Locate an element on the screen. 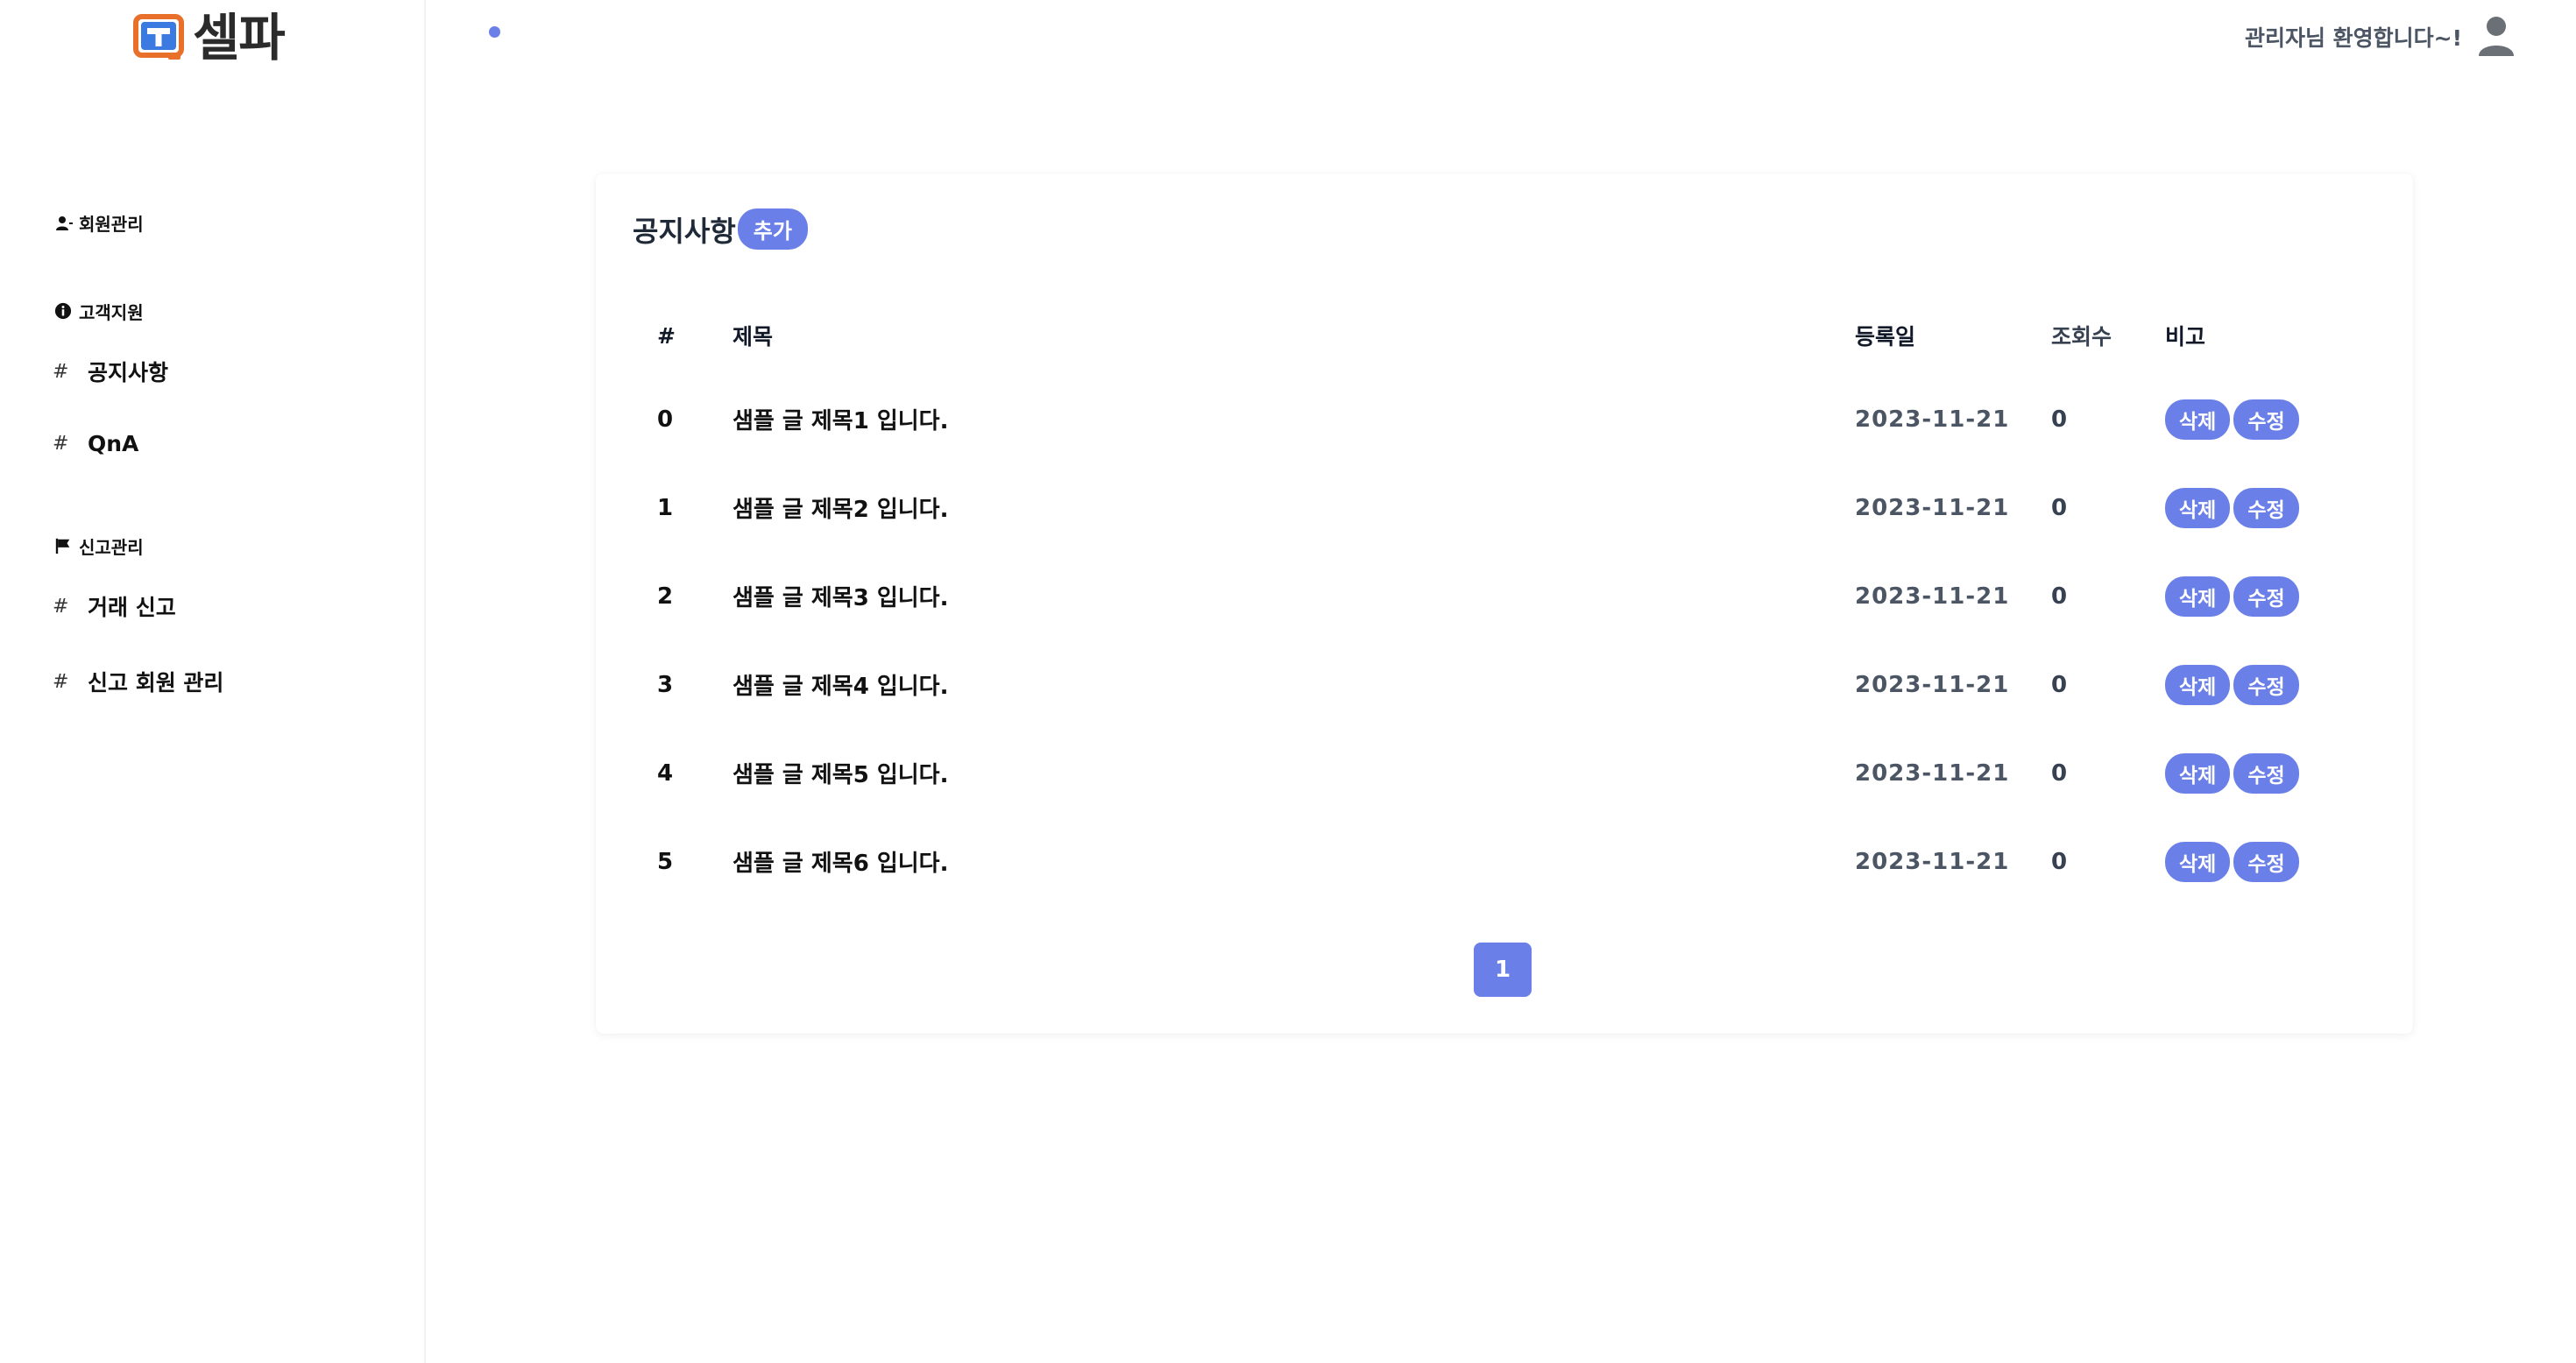 This screenshot has height=1363, width=2576. logo: 셀파 is located at coordinates (209, 38).